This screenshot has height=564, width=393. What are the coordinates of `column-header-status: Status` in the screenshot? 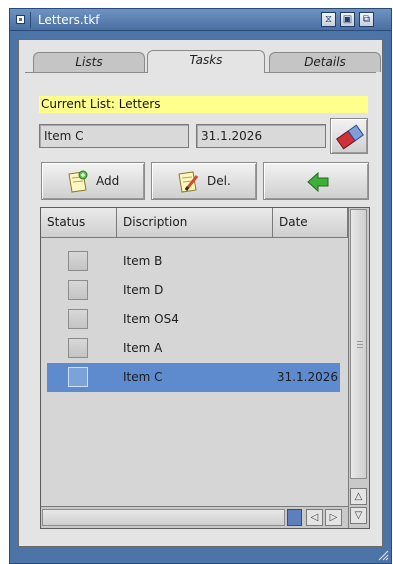 It's located at (79, 223).